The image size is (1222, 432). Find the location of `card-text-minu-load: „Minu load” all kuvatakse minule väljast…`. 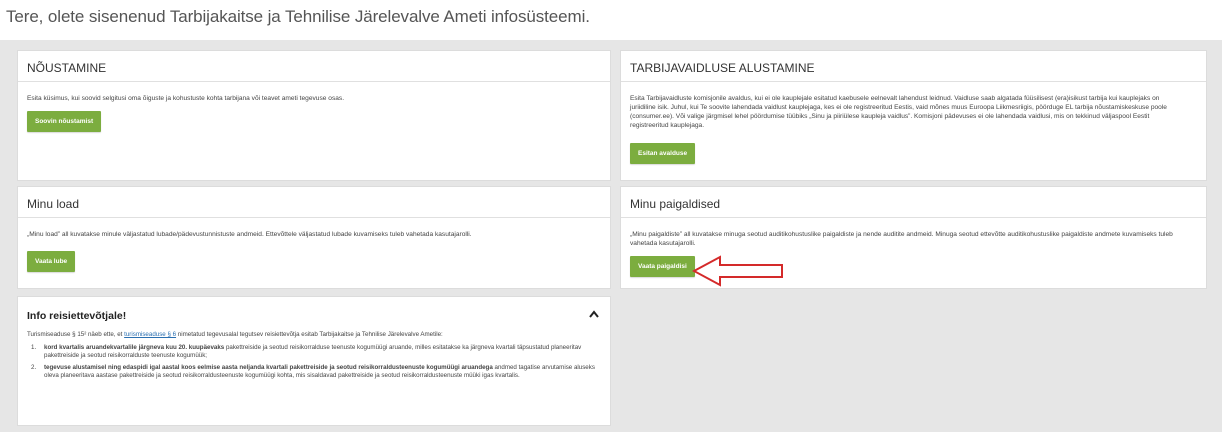

card-text-minu-load: „Minu load” all kuvatakse minule väljast… is located at coordinates (249, 234).